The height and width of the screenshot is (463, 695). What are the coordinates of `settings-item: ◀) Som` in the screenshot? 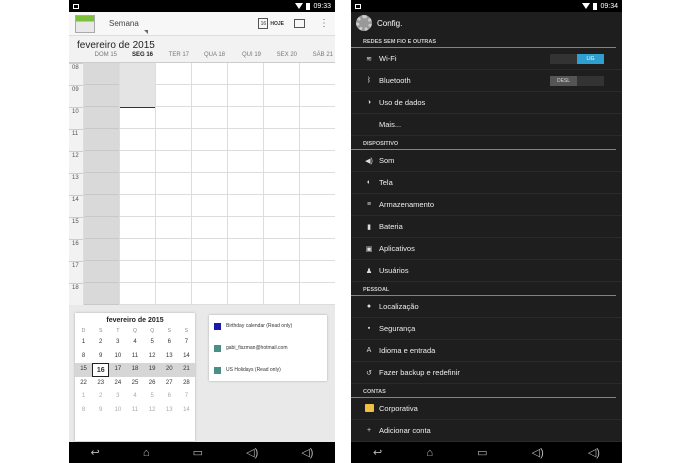 It's located at (486, 161).